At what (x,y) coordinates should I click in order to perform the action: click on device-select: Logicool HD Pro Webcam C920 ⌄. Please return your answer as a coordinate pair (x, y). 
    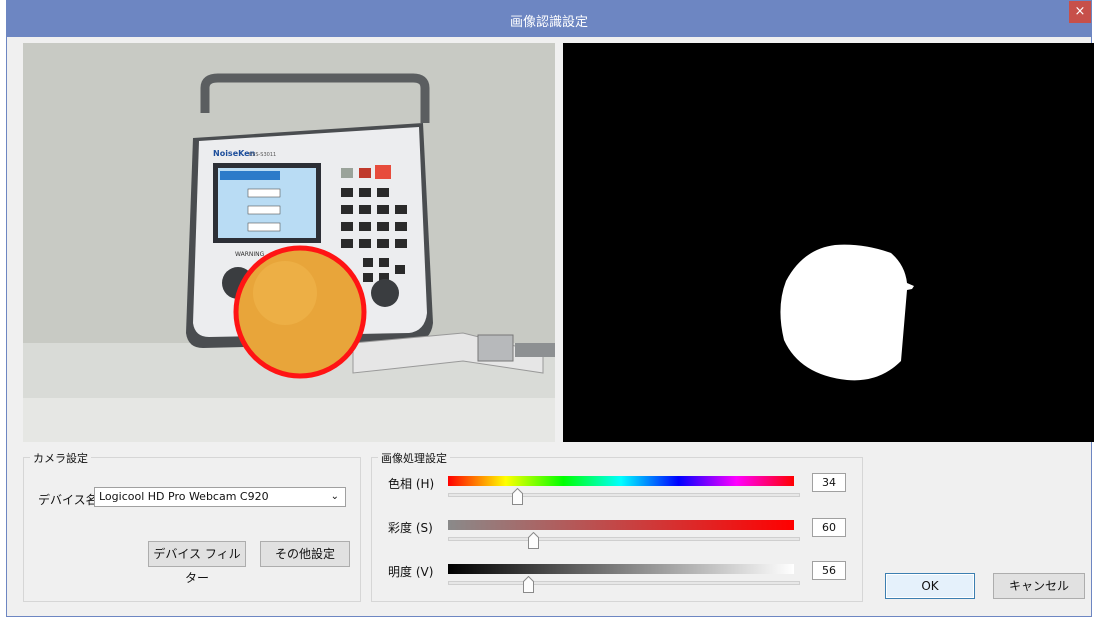
    Looking at the image, I should click on (220, 497).